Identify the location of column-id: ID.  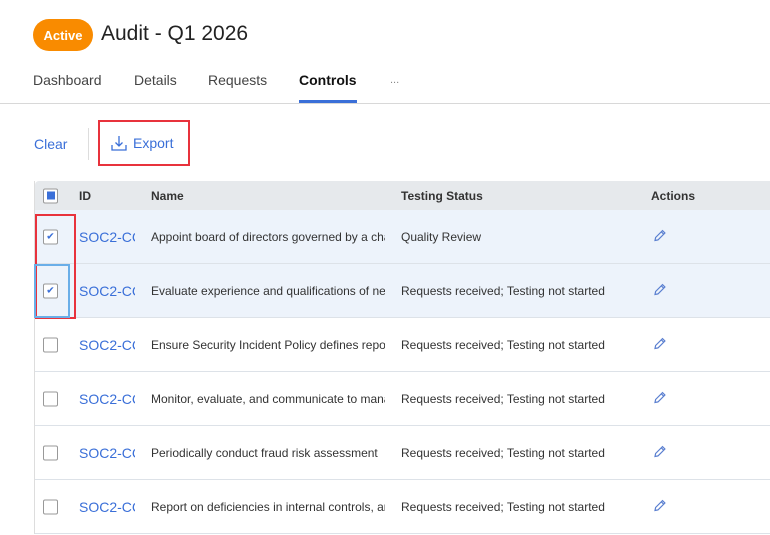
(85, 196).